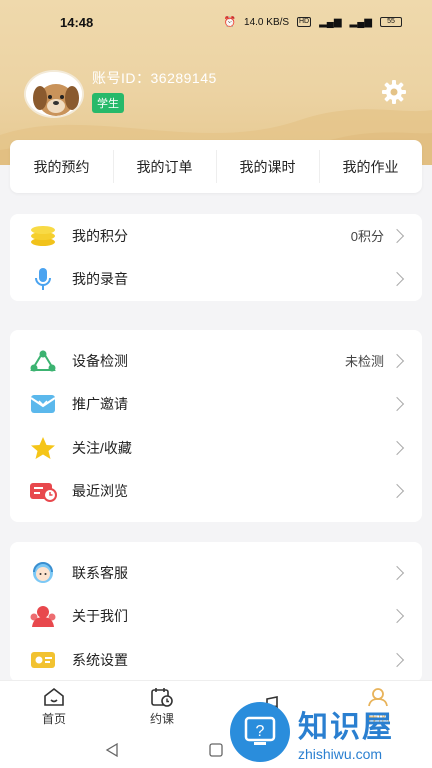 Image resolution: width=432 pixels, height=768 pixels. I want to click on nav-home: 首页, so click(54, 706).